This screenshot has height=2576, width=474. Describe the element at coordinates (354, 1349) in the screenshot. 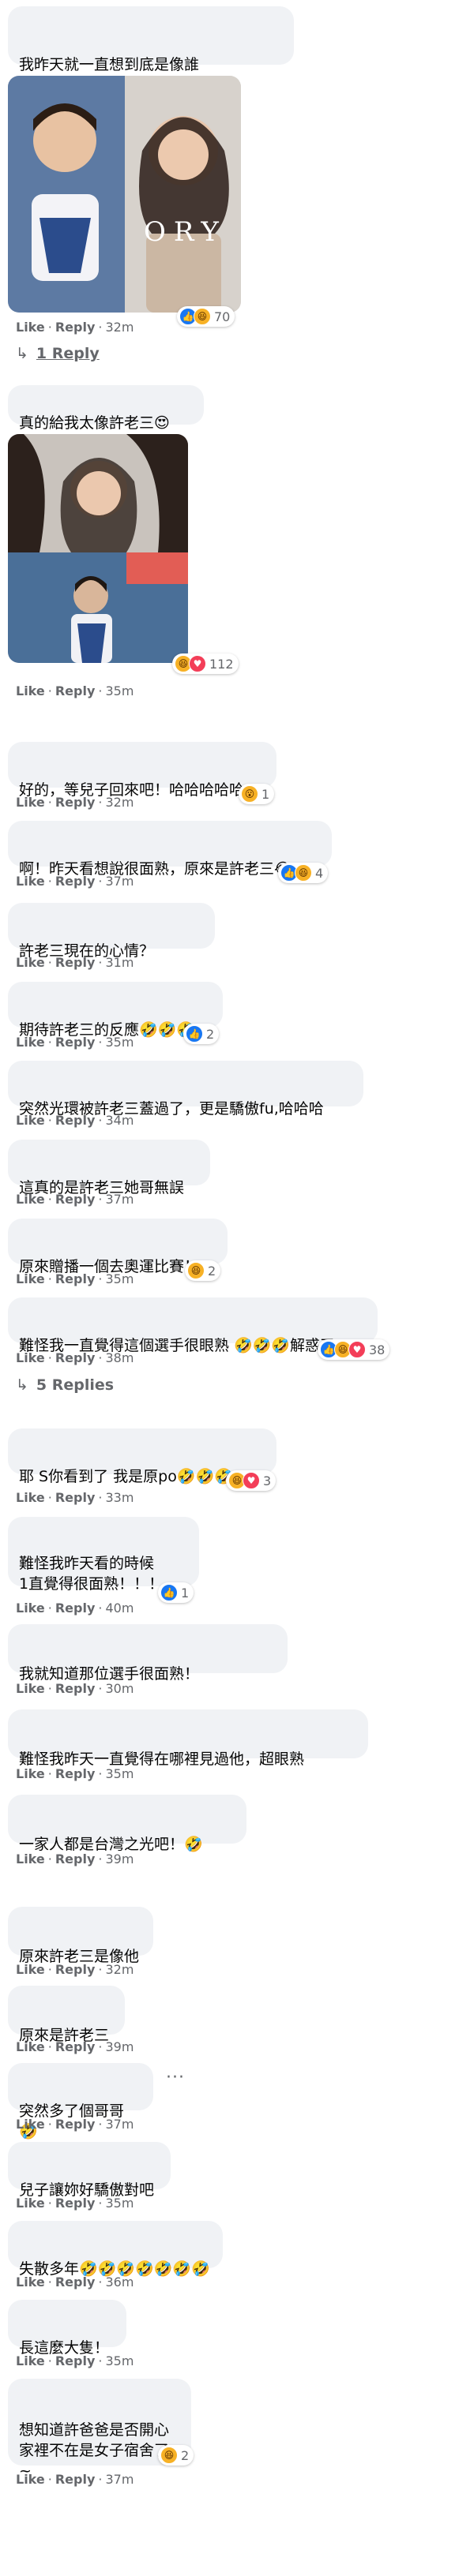

I see `reaction-summary: 👍 😆 ♥ 38` at that location.